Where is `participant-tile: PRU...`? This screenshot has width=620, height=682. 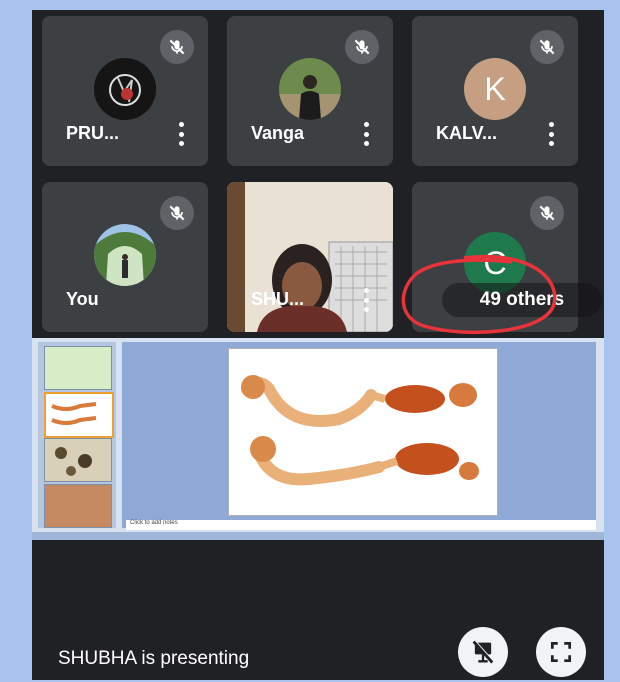 participant-tile: PRU... is located at coordinates (125, 91).